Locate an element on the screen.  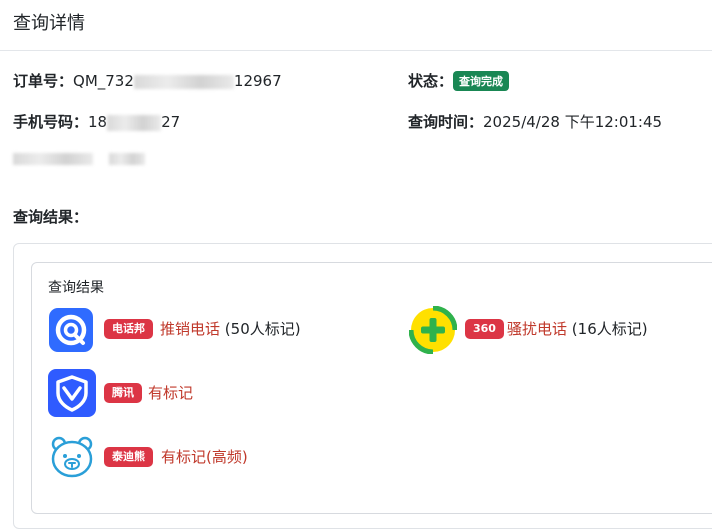
teddy-bear-logo-icon is located at coordinates (72, 456).